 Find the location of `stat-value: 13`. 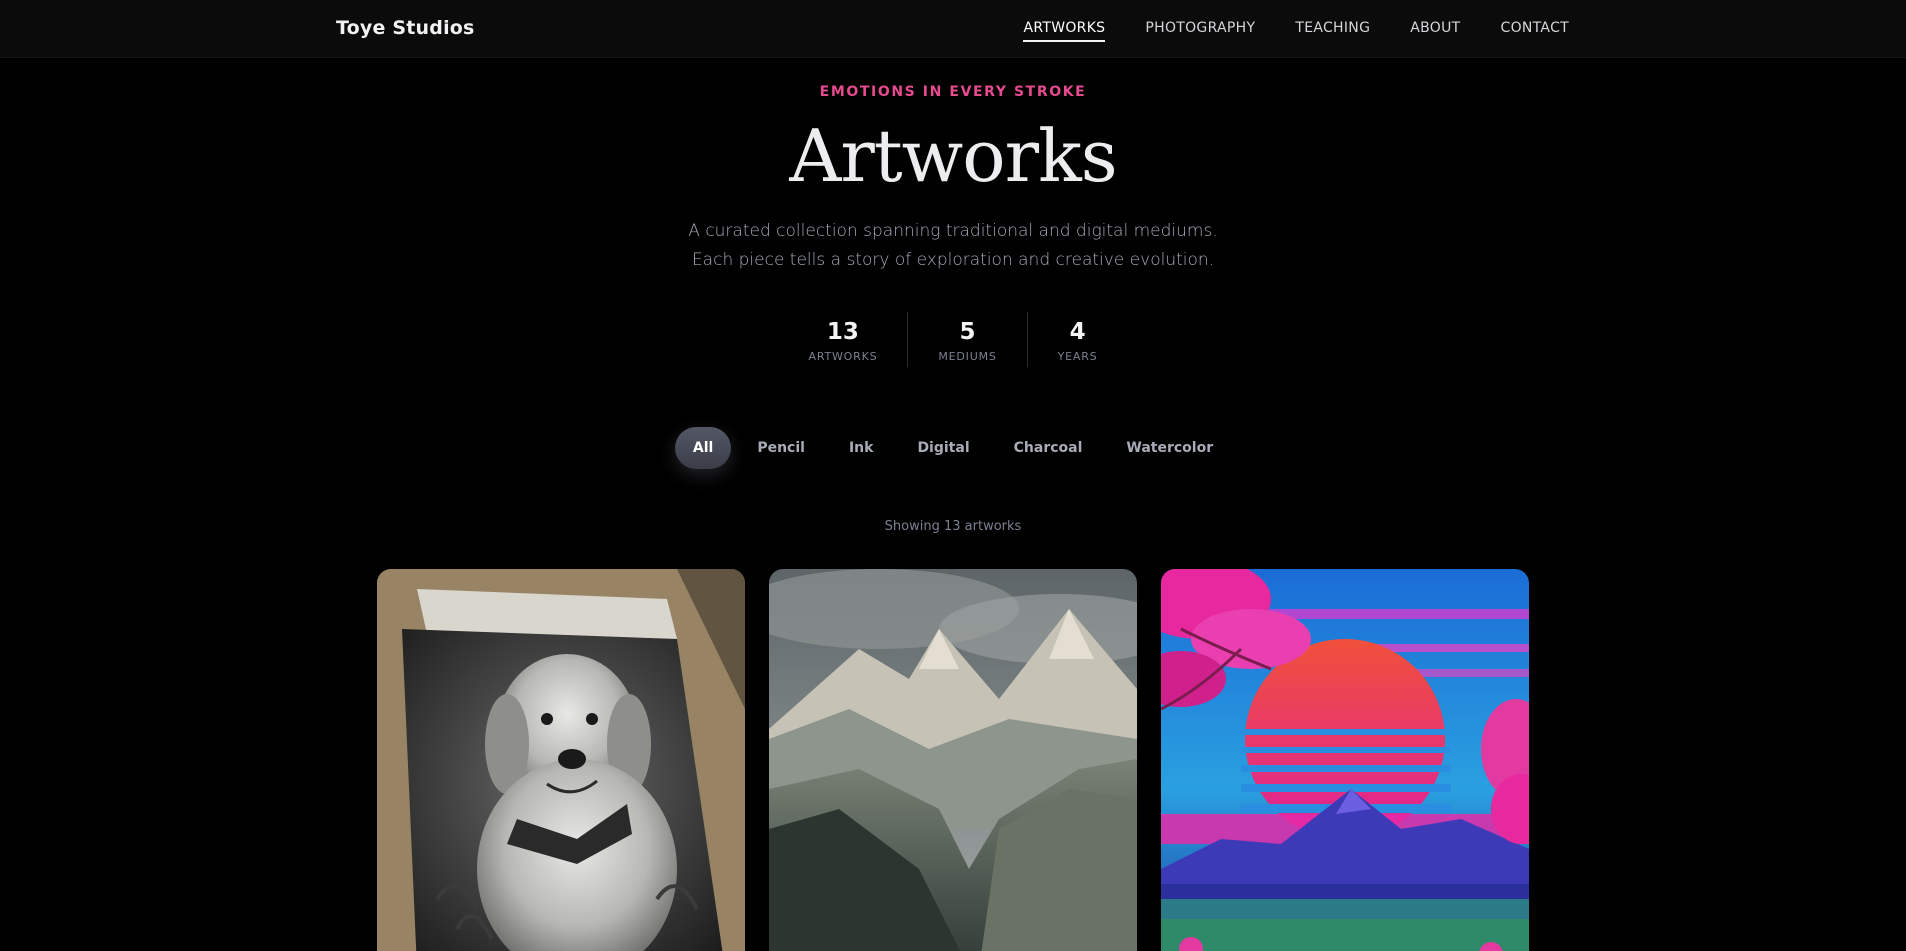

stat-value: 13 is located at coordinates (842, 332).